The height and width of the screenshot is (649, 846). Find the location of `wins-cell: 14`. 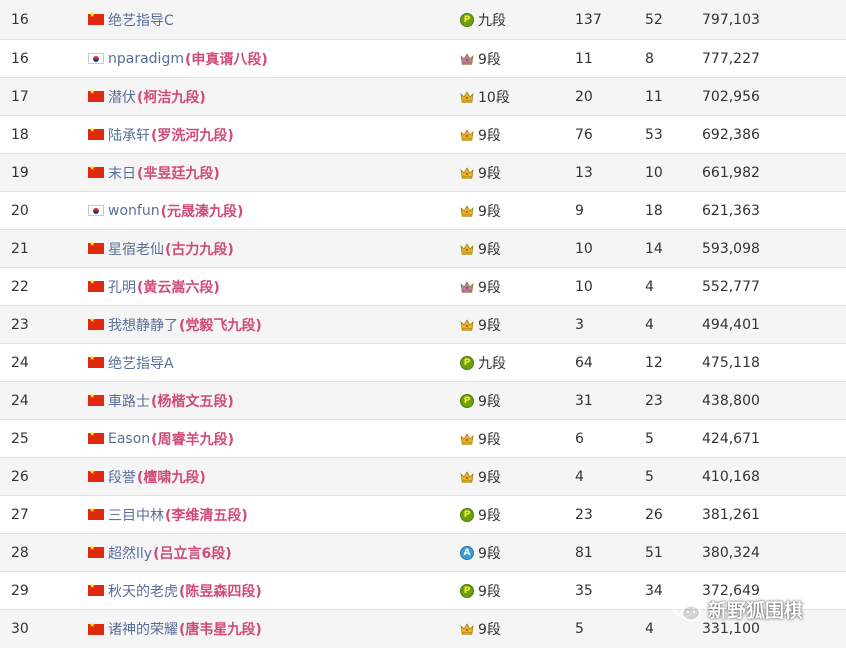

wins-cell: 14 is located at coordinates (654, 248).